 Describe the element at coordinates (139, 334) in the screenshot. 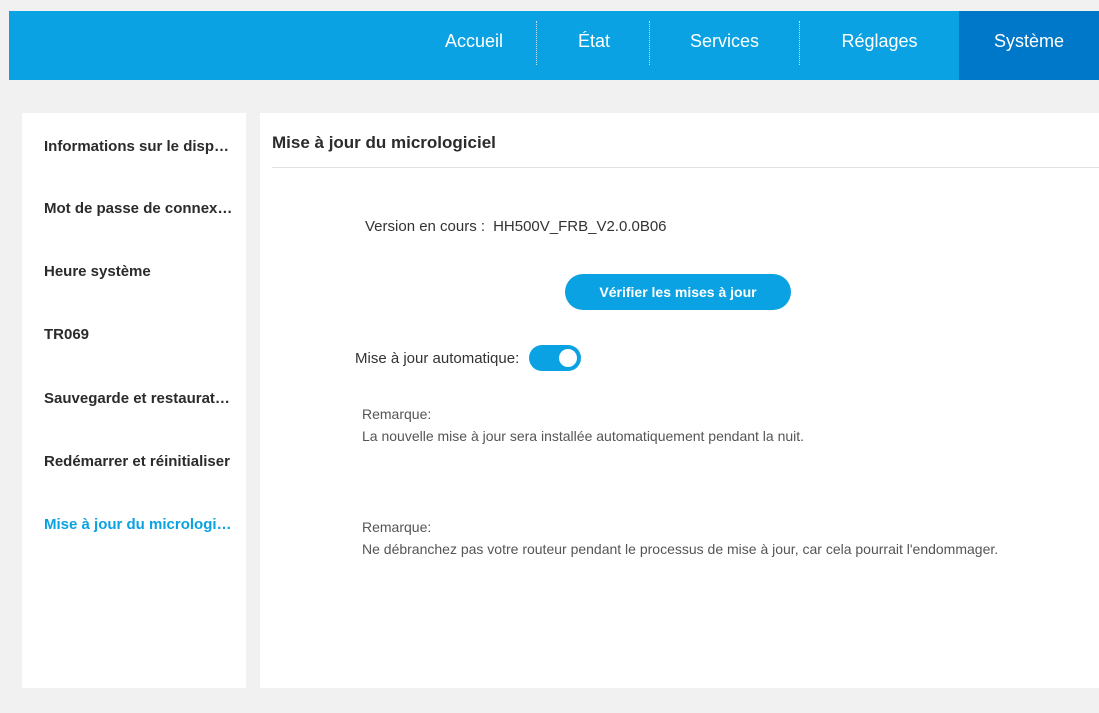

I see `sidebar-item-tr069: TR069` at that location.